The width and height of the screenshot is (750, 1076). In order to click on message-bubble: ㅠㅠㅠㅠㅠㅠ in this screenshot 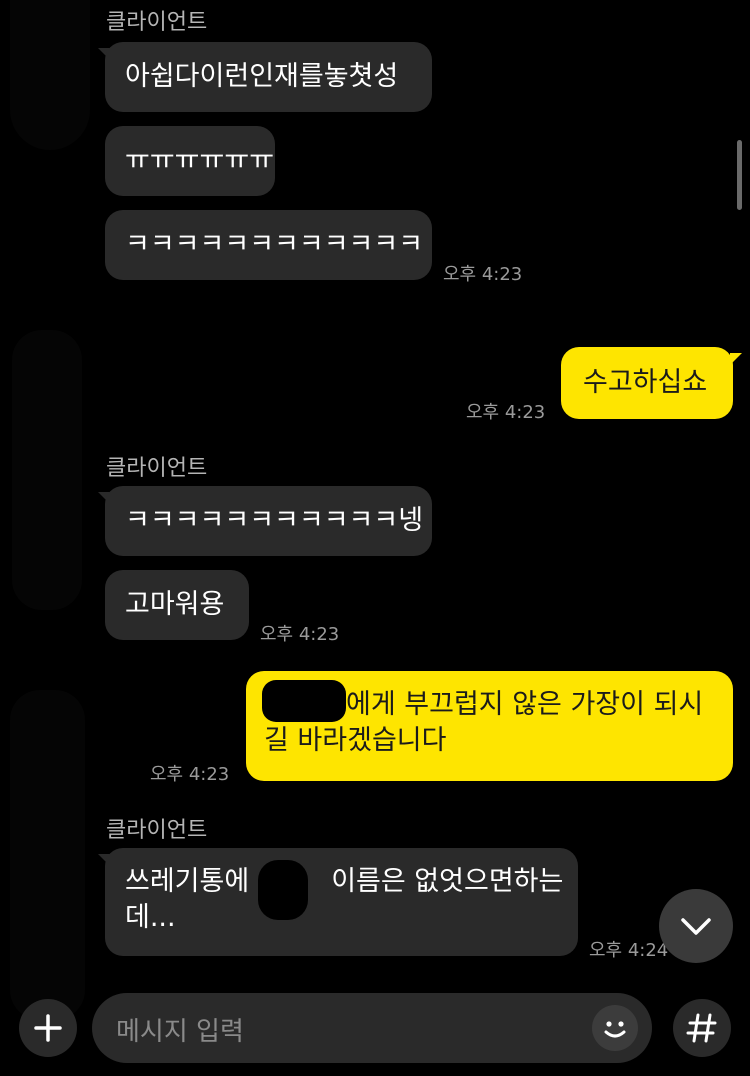, I will do `click(190, 161)`.